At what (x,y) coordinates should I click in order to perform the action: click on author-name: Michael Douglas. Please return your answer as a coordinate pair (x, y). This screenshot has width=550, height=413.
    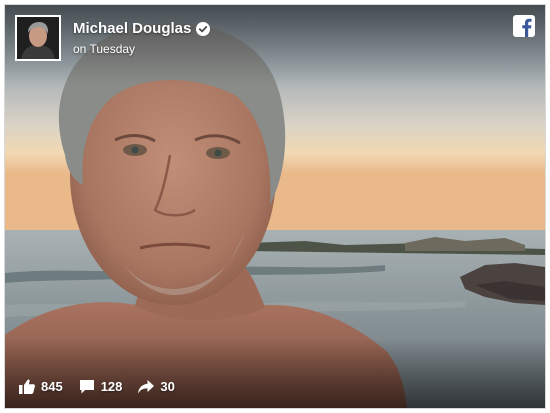
    Looking at the image, I should click on (132, 28).